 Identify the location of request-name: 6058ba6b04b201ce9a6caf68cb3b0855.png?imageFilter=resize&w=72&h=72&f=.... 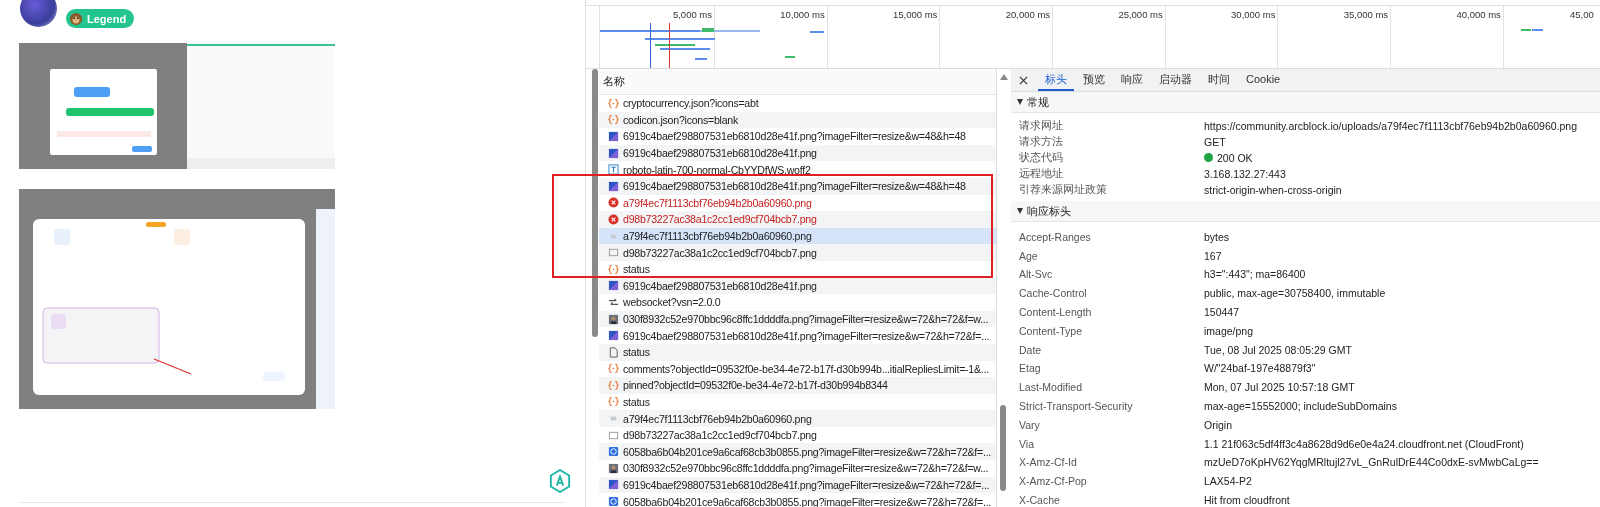
(807, 451).